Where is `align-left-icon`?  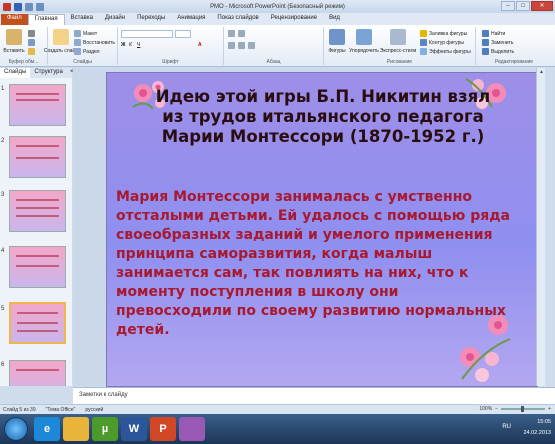 align-left-icon is located at coordinates (231, 45).